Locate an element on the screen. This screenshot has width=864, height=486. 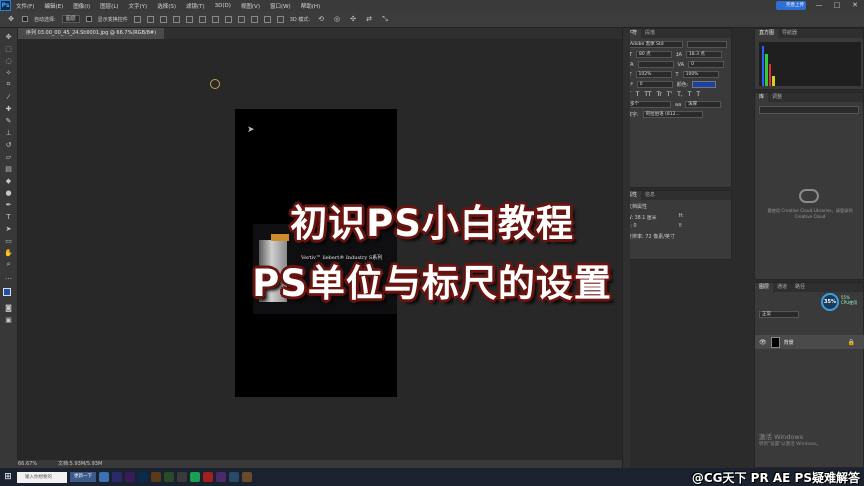
kerning-field is located at coordinates (655, 64).